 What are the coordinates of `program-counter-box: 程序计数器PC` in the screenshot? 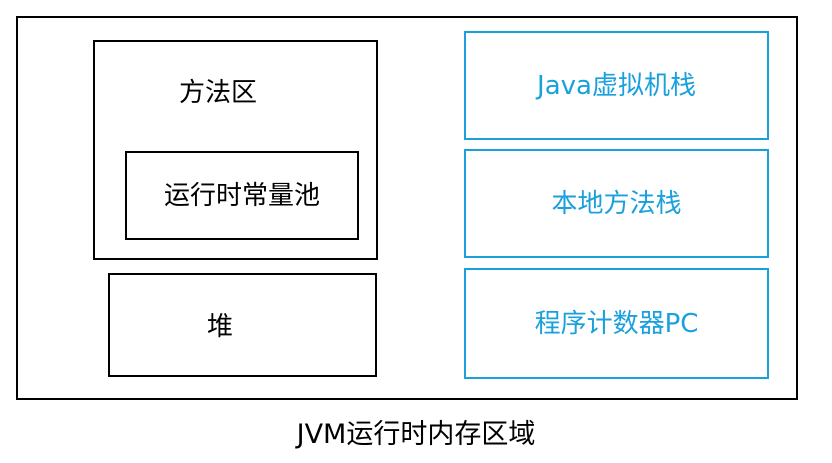 It's located at (616, 323).